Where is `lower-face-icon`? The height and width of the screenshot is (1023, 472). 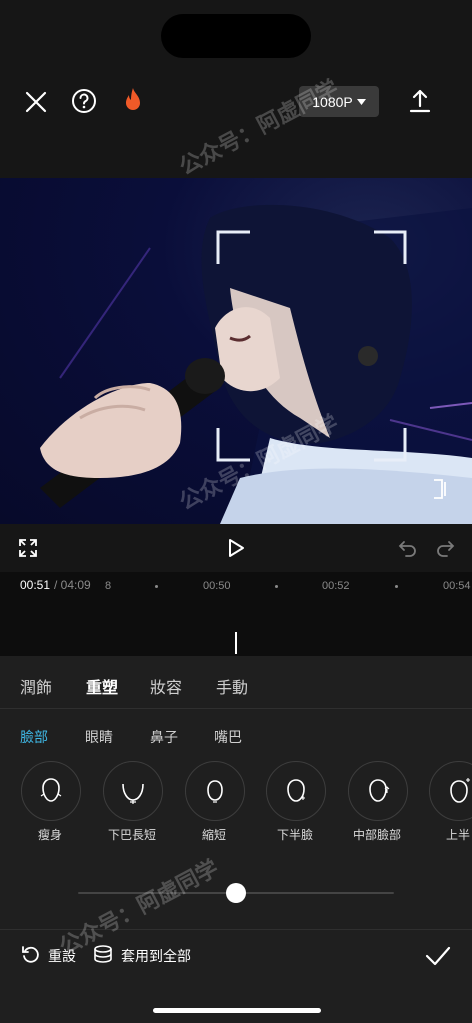 lower-face-icon is located at coordinates (296, 790).